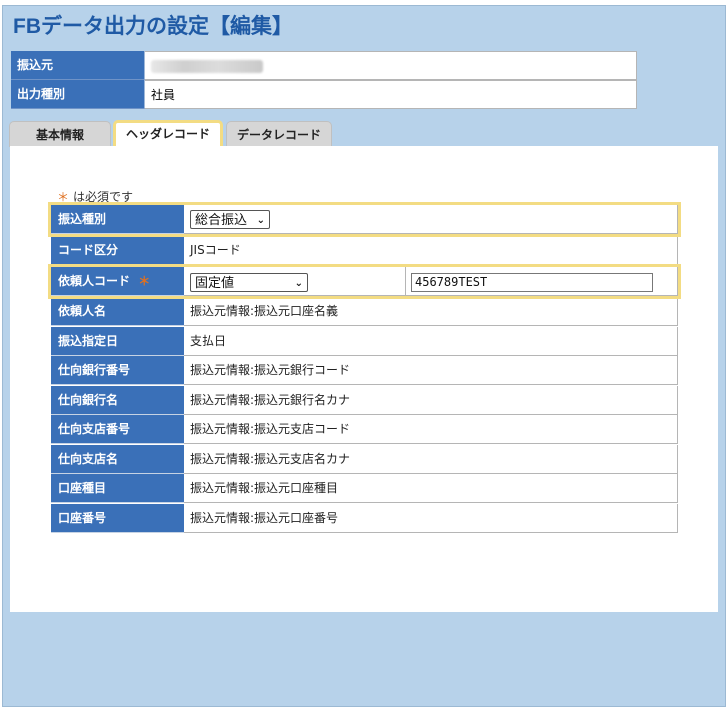  I want to click on row-label: 仕向支店番号, so click(117, 429).